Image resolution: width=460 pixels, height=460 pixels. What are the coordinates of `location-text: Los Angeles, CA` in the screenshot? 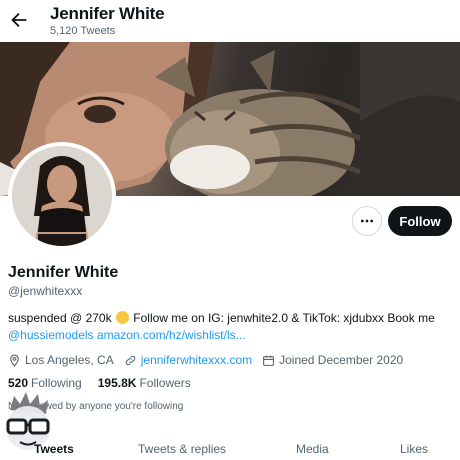 It's located at (69, 360).